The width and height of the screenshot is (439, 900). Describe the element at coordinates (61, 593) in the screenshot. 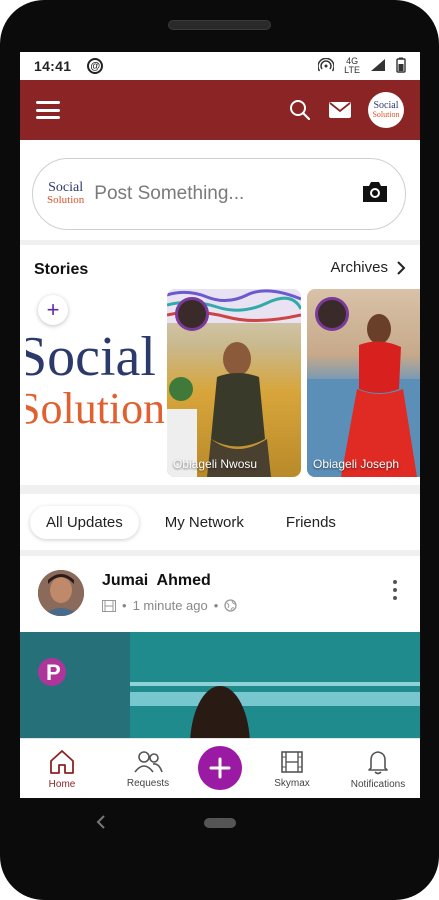

I see `post-author-avatar` at that location.